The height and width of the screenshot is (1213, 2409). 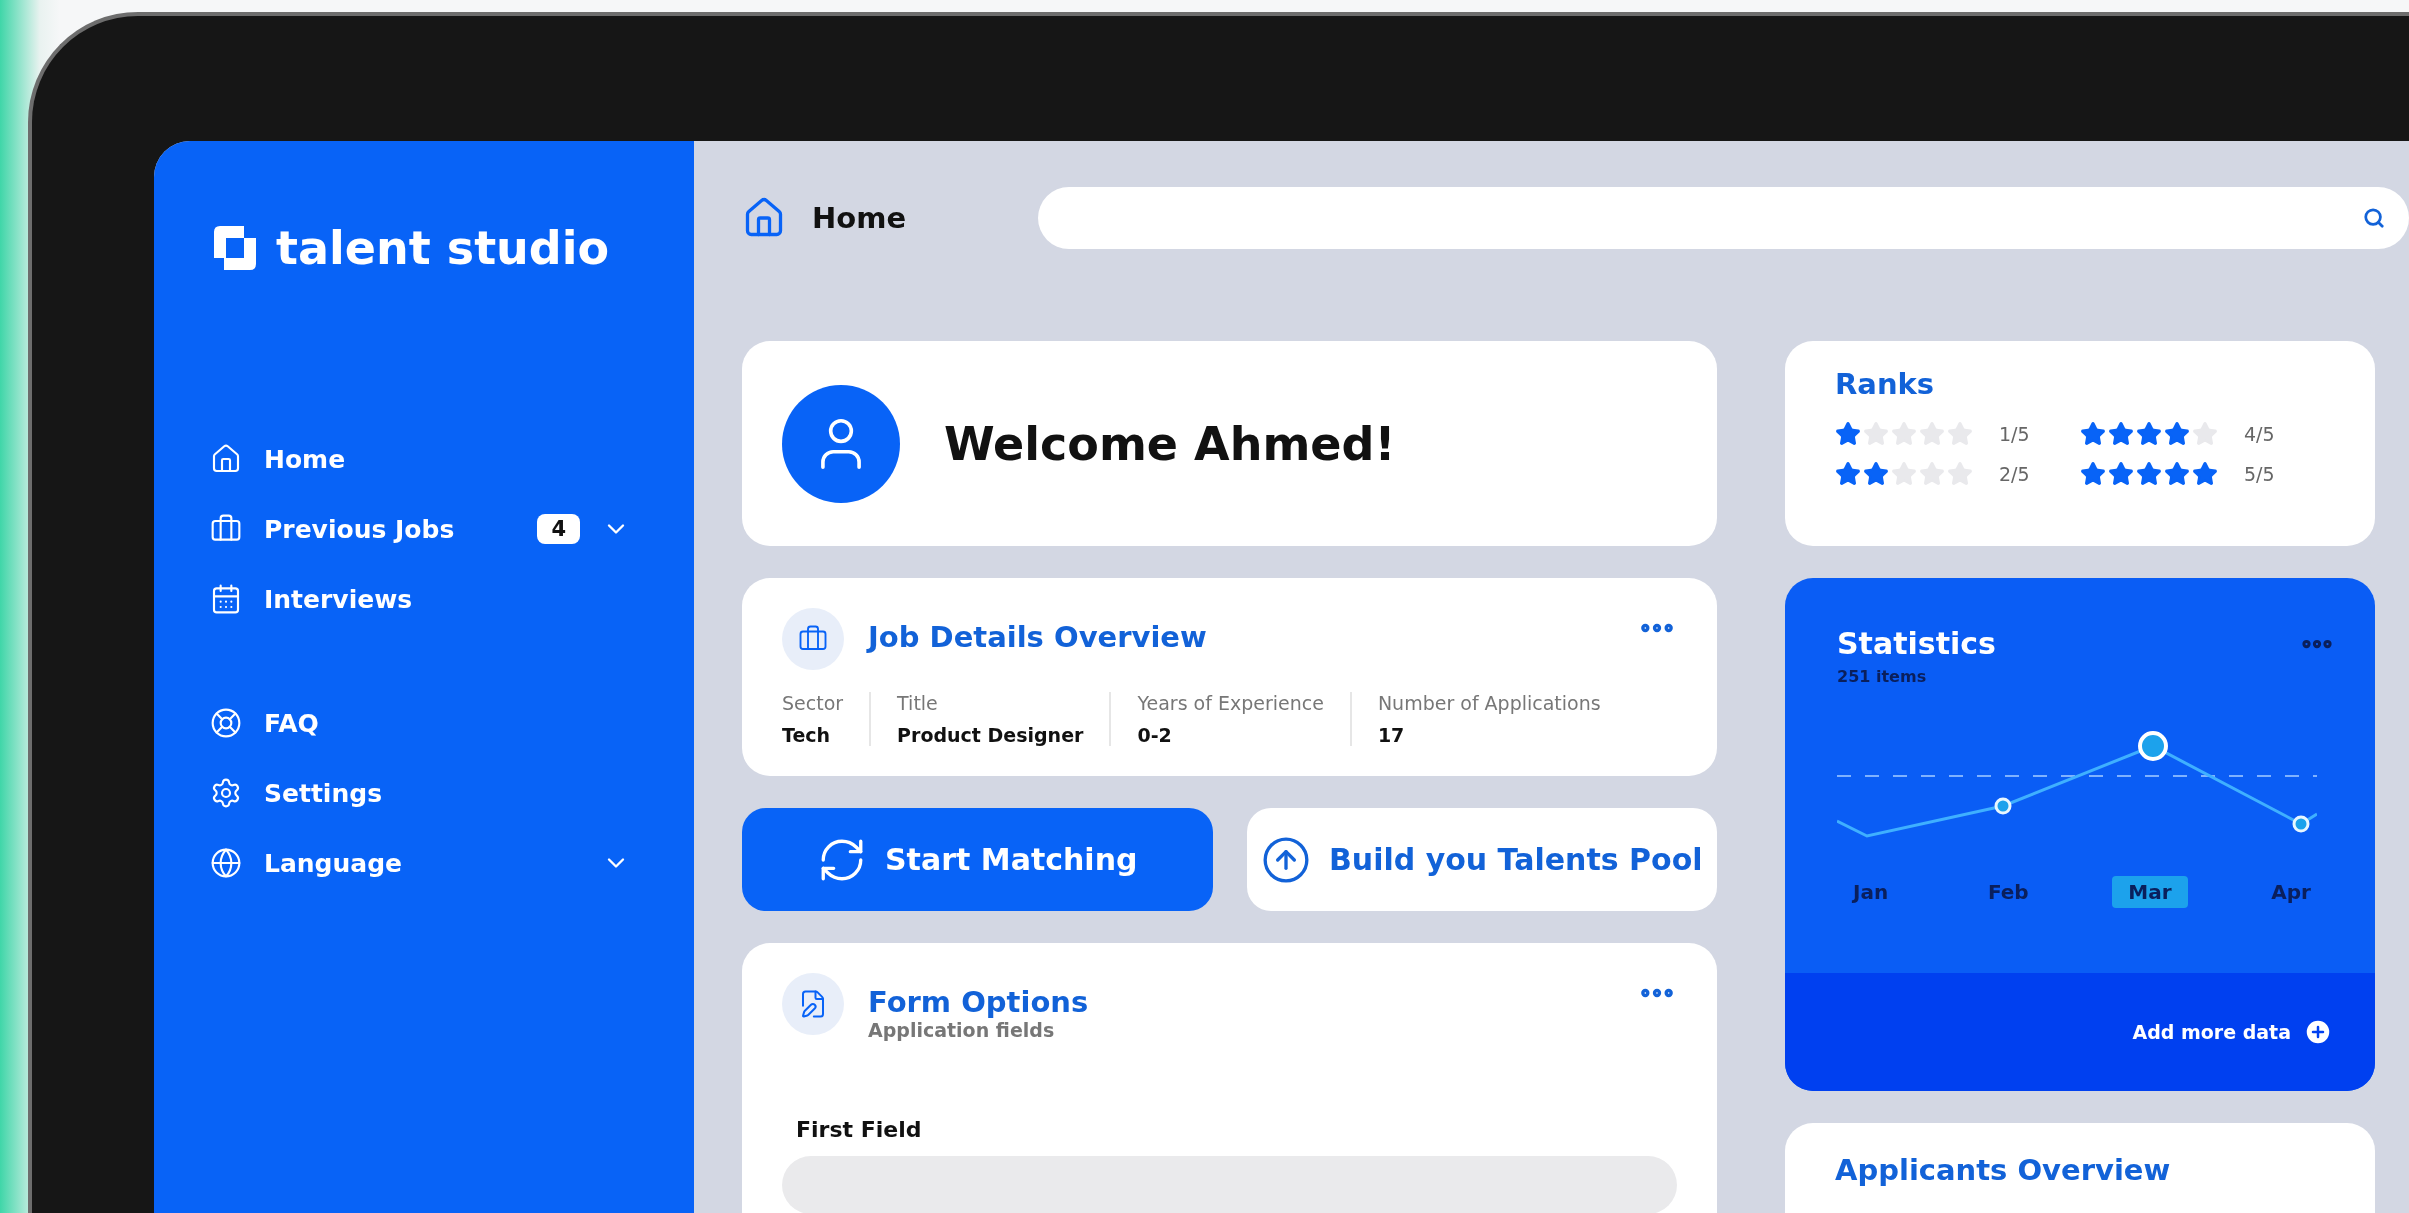 What do you see at coordinates (323, 793) in the screenshot?
I see `sidebar-item-label: Settings` at bounding box center [323, 793].